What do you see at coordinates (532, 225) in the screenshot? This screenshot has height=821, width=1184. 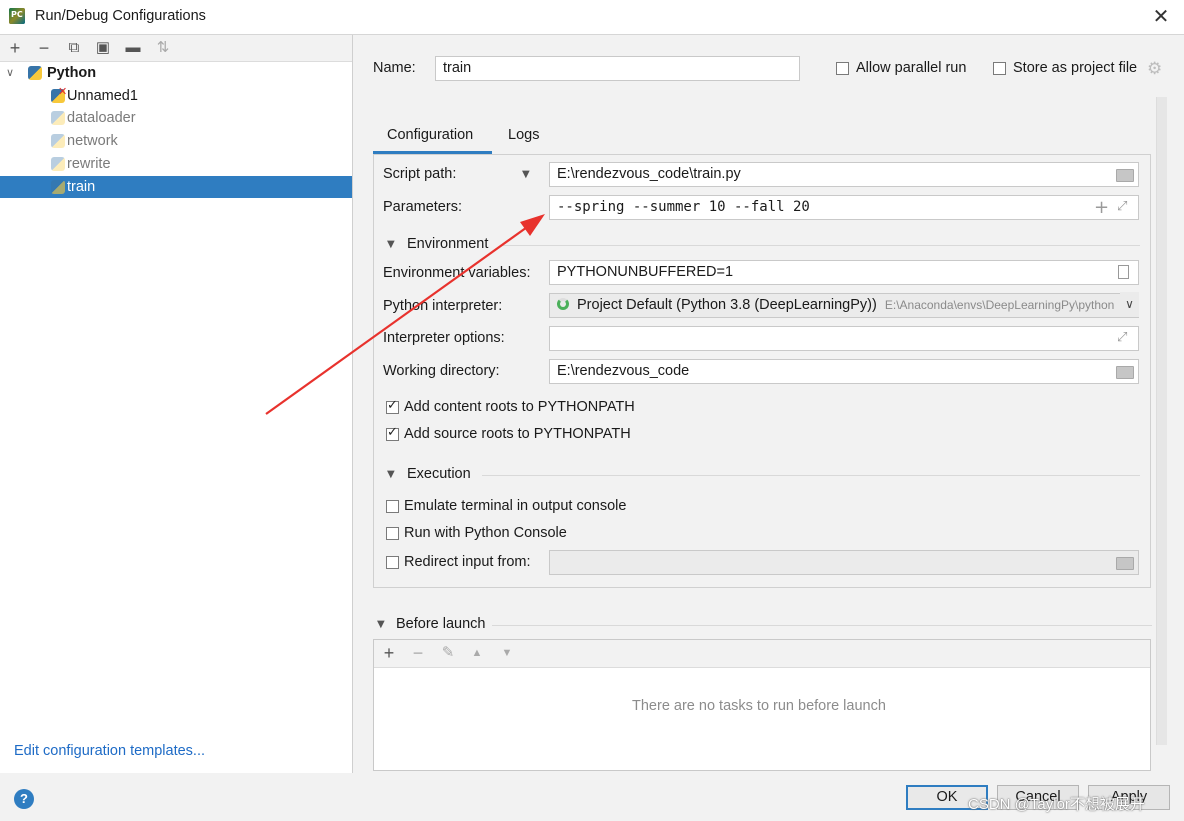 I see `arrow-head` at bounding box center [532, 225].